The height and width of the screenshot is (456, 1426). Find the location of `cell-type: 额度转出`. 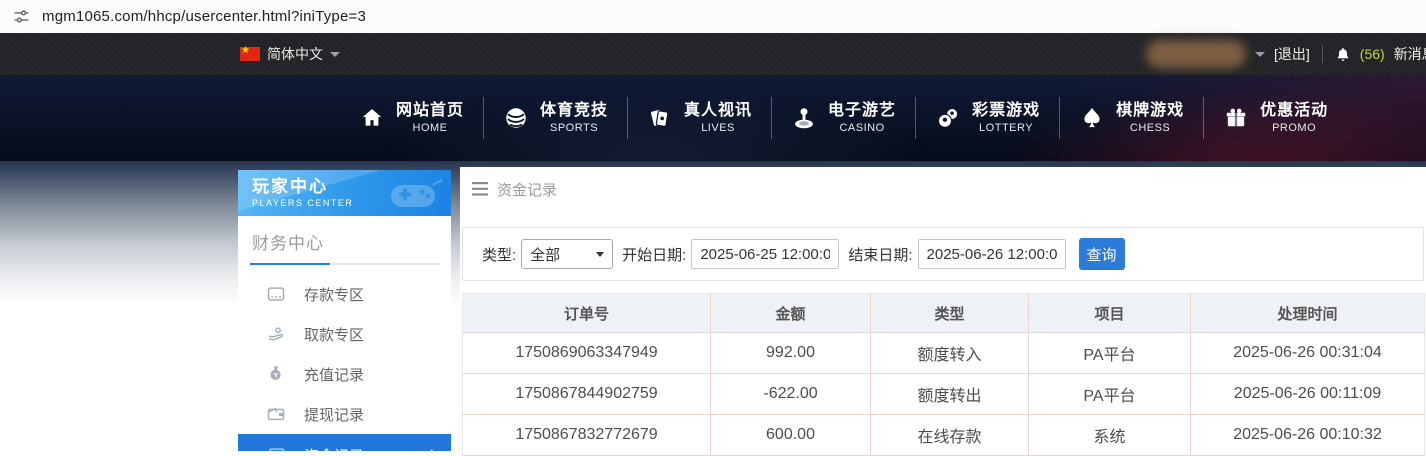

cell-type: 额度转出 is located at coordinates (949, 394).